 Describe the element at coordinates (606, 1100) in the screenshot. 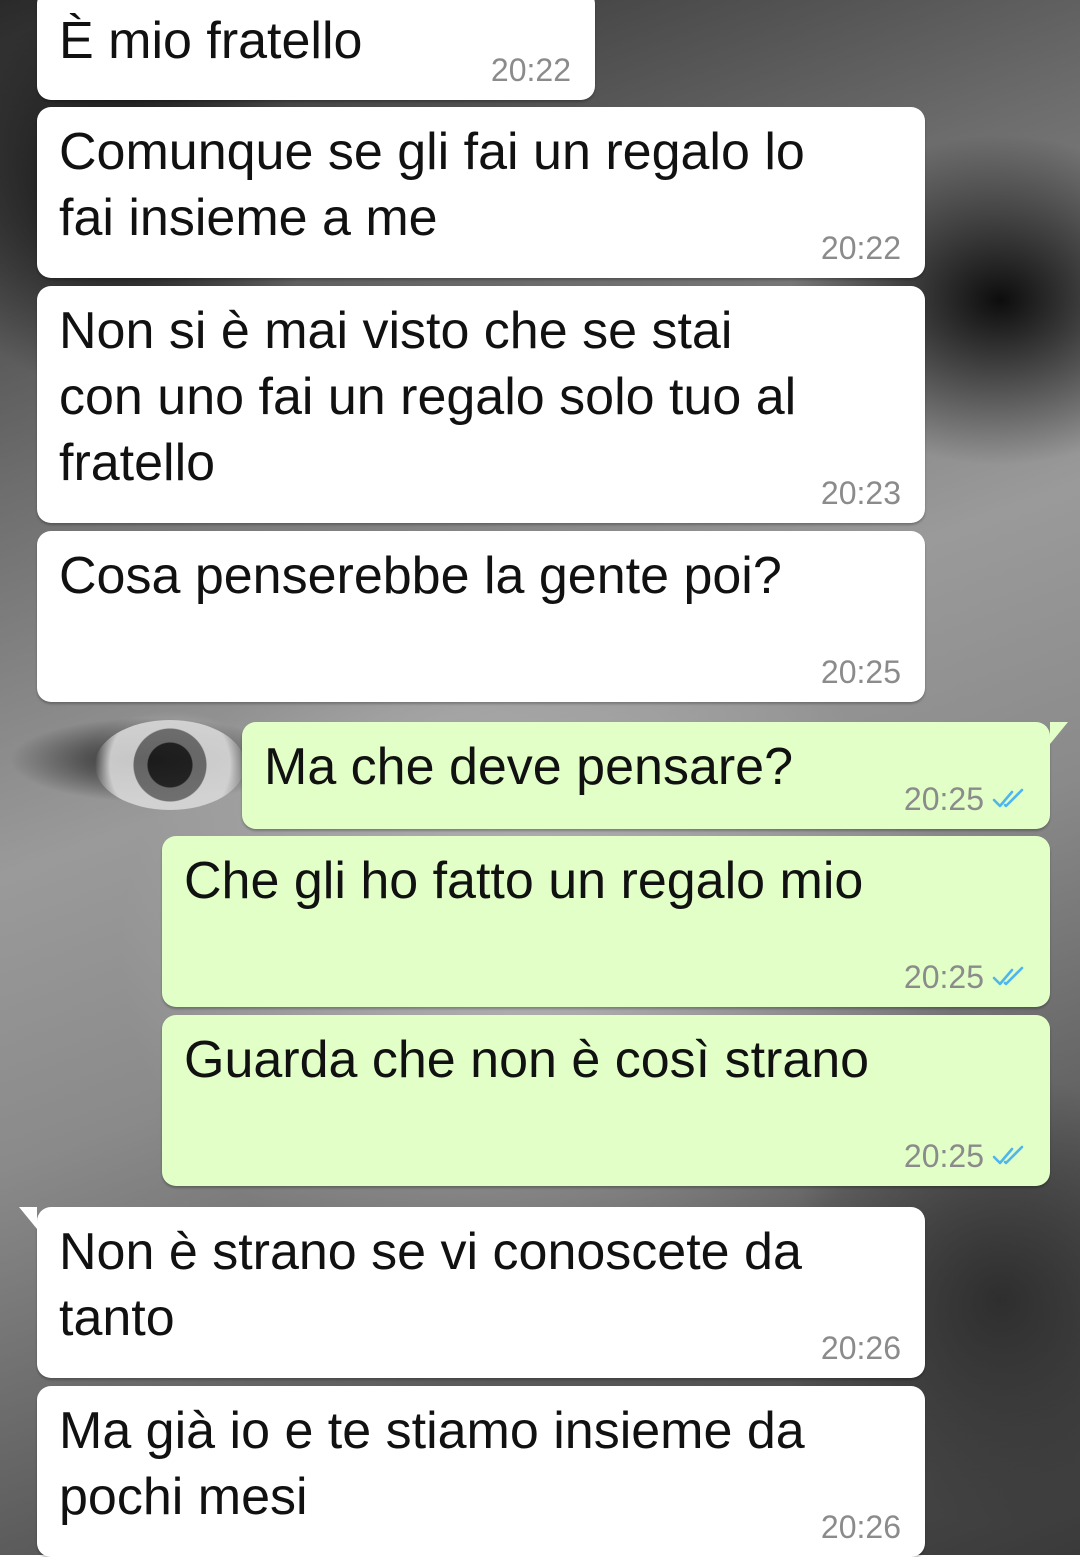

I see `outgoing-message-bubble: Guarda che non è così strano 20:25` at that location.